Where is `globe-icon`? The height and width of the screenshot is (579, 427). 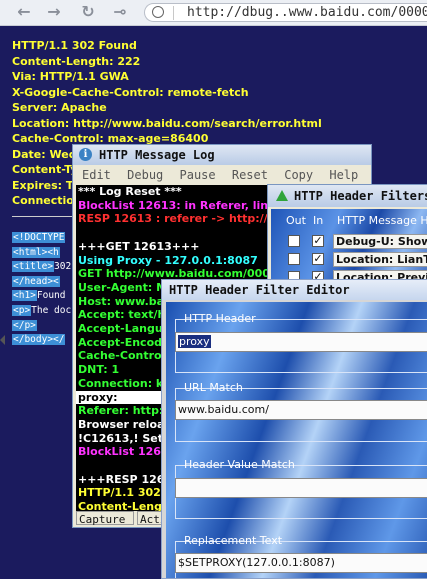 globe-icon is located at coordinates (158, 12).